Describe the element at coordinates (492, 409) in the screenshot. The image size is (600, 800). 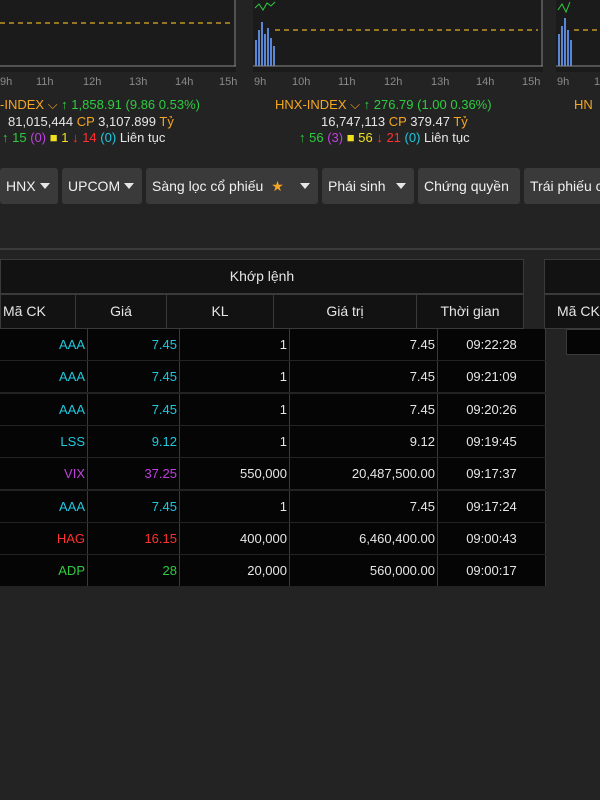
I see `row-time: 09:20:26` at that location.